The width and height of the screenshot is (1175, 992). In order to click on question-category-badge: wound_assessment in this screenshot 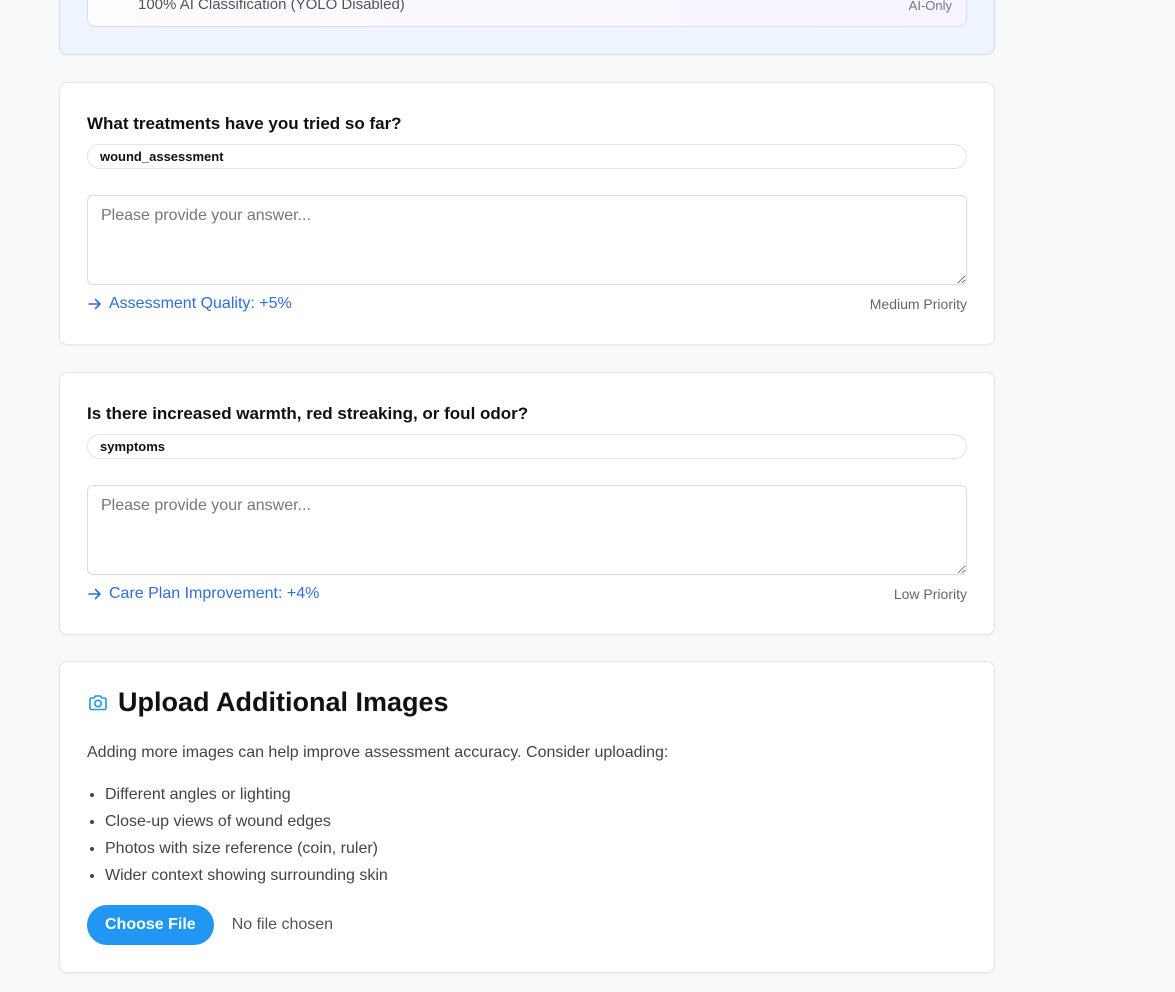, I will do `click(527, 156)`.